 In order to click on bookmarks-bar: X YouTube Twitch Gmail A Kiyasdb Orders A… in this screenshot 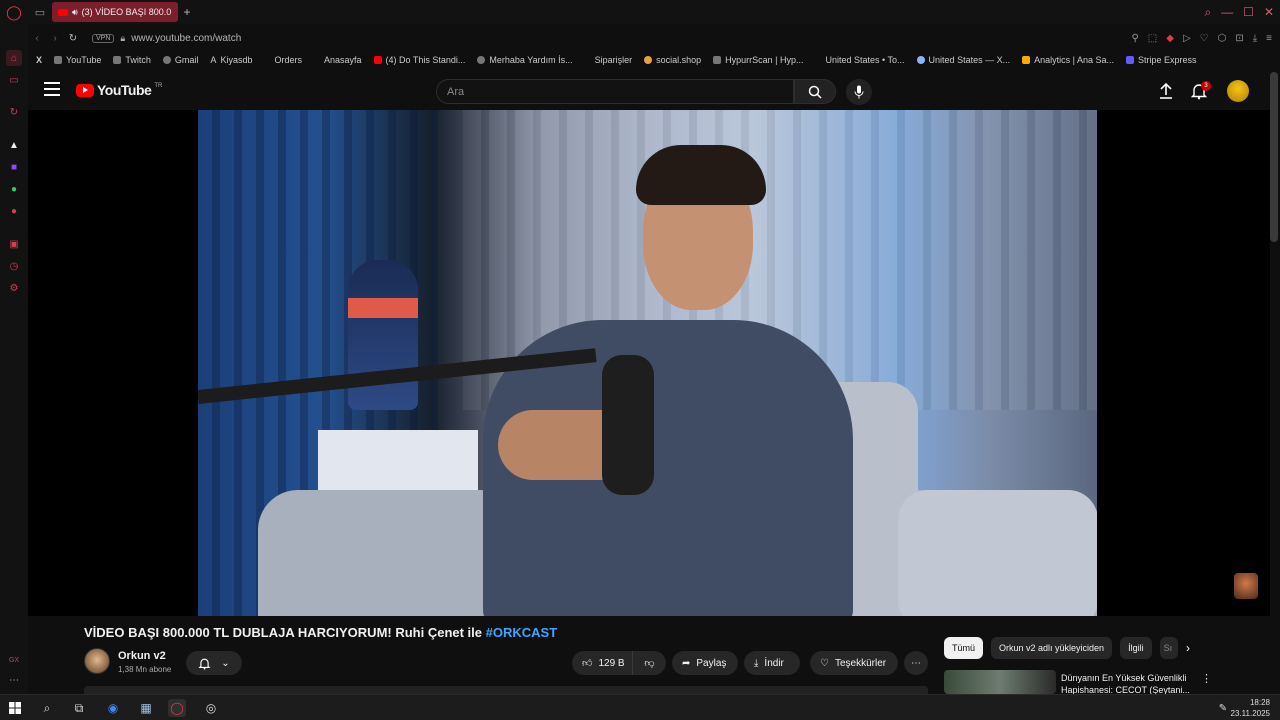, I will do `click(654, 60)`.